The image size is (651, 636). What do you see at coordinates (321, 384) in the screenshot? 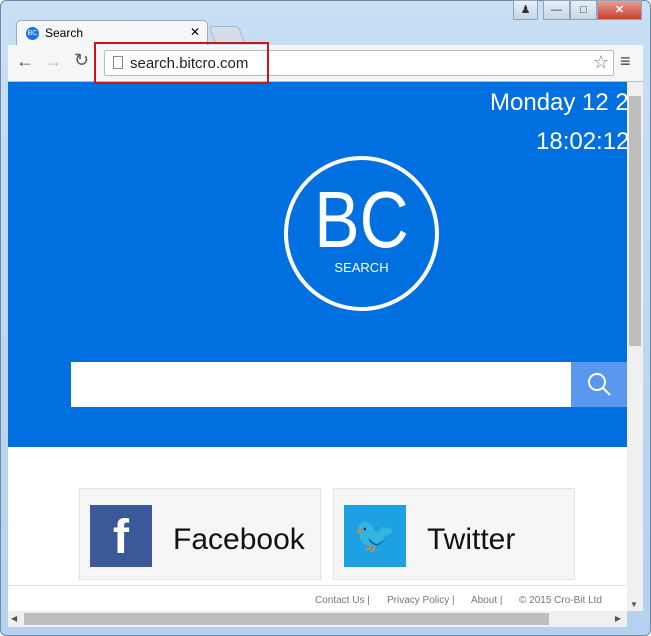
I see `search-input` at bounding box center [321, 384].